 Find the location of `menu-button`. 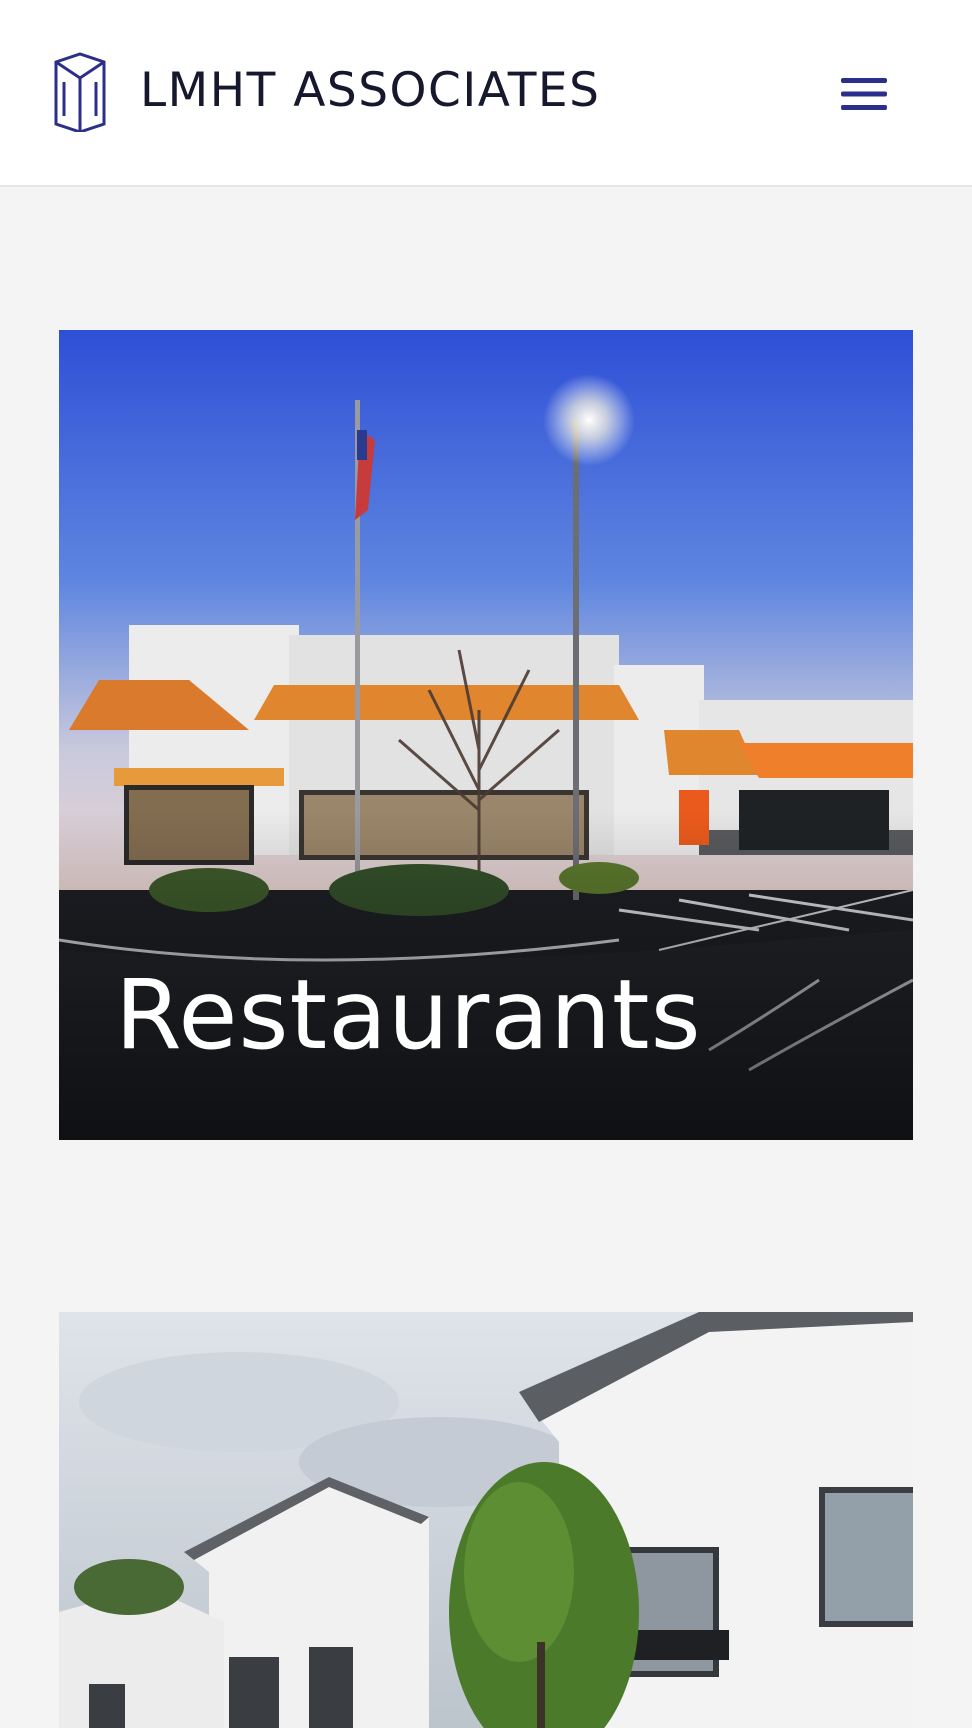

menu-button is located at coordinates (864, 94).